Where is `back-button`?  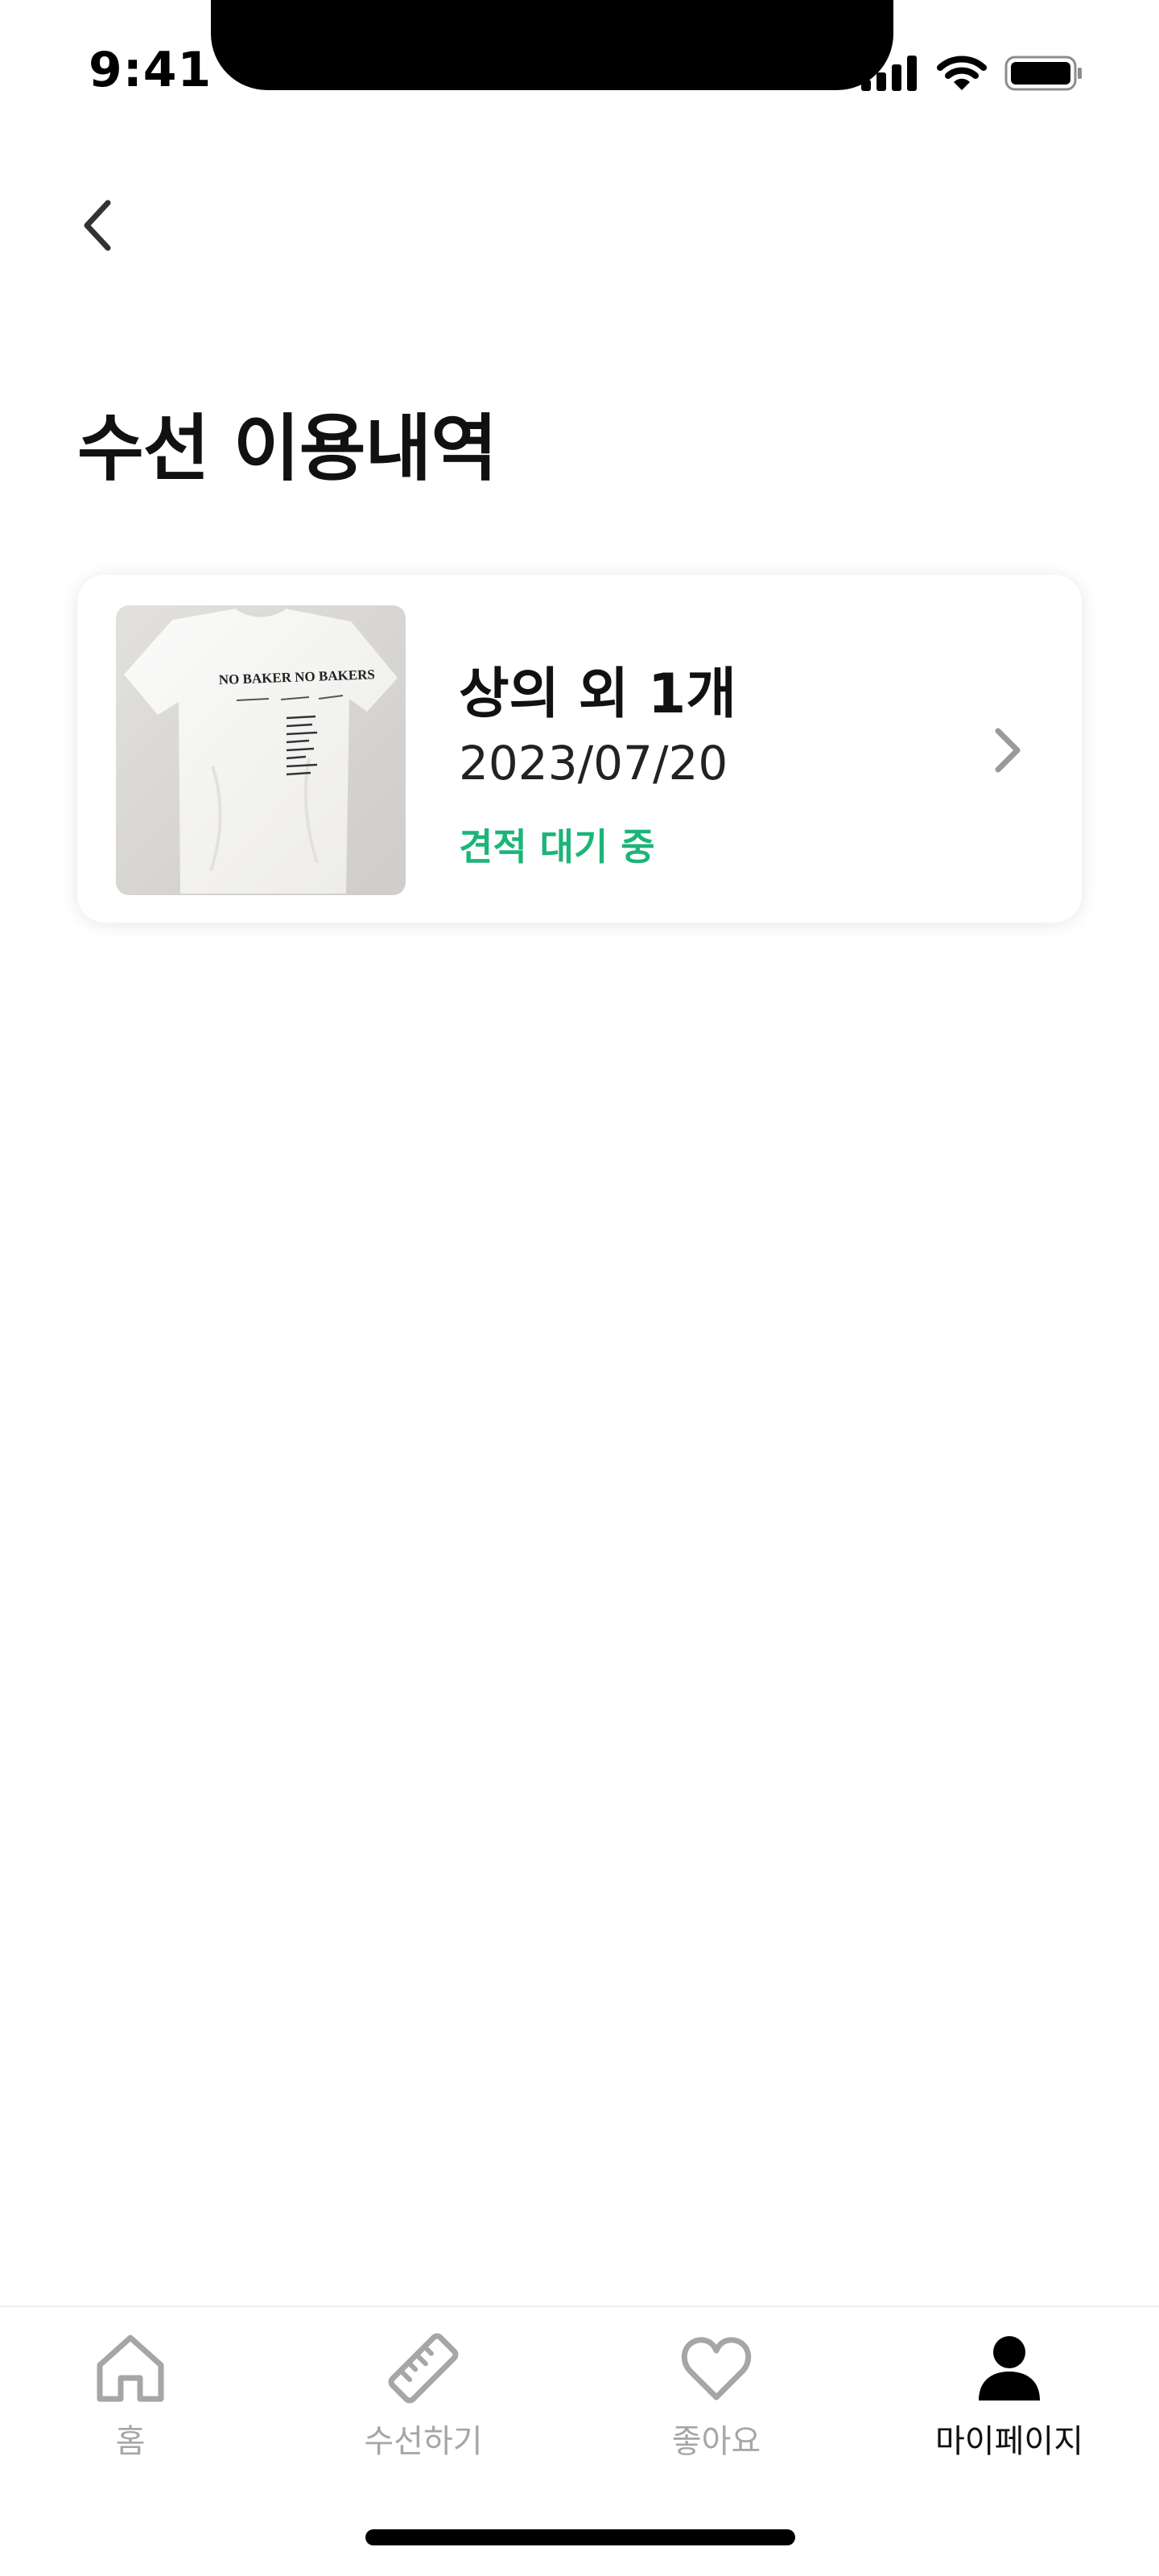 back-button is located at coordinates (97, 225).